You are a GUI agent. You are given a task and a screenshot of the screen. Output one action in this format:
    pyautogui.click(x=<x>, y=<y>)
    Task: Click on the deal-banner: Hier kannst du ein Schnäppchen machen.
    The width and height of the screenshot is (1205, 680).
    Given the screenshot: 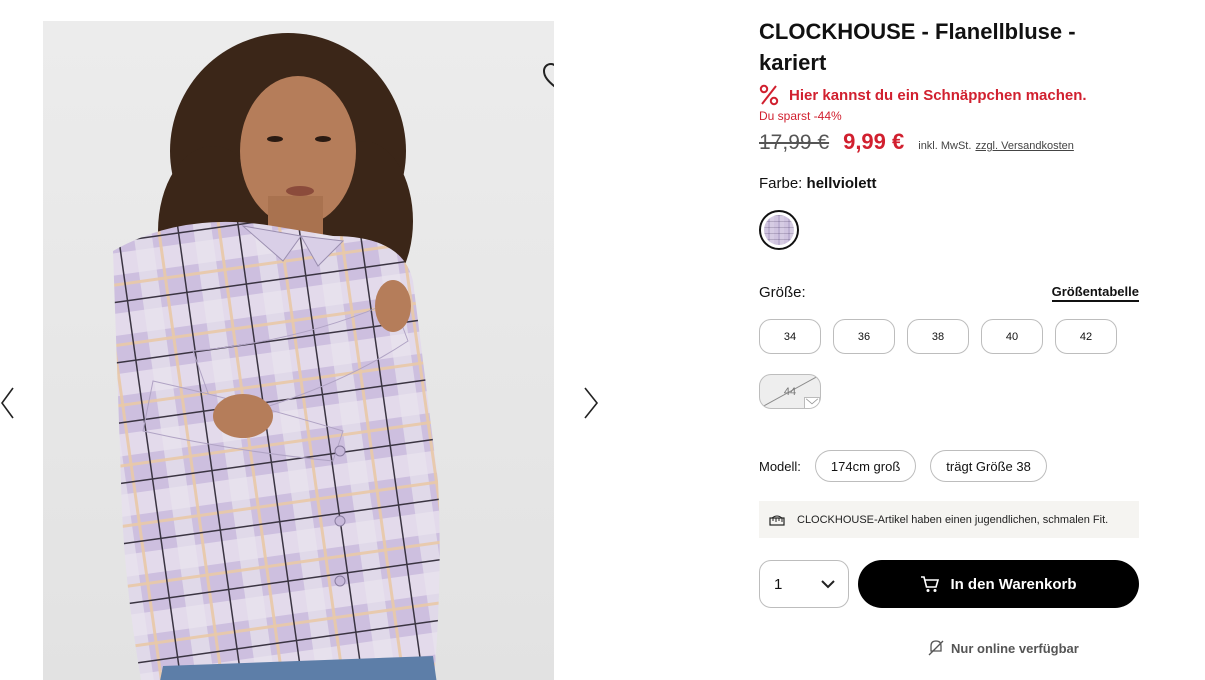 What is the action you would take?
    pyautogui.click(x=949, y=95)
    